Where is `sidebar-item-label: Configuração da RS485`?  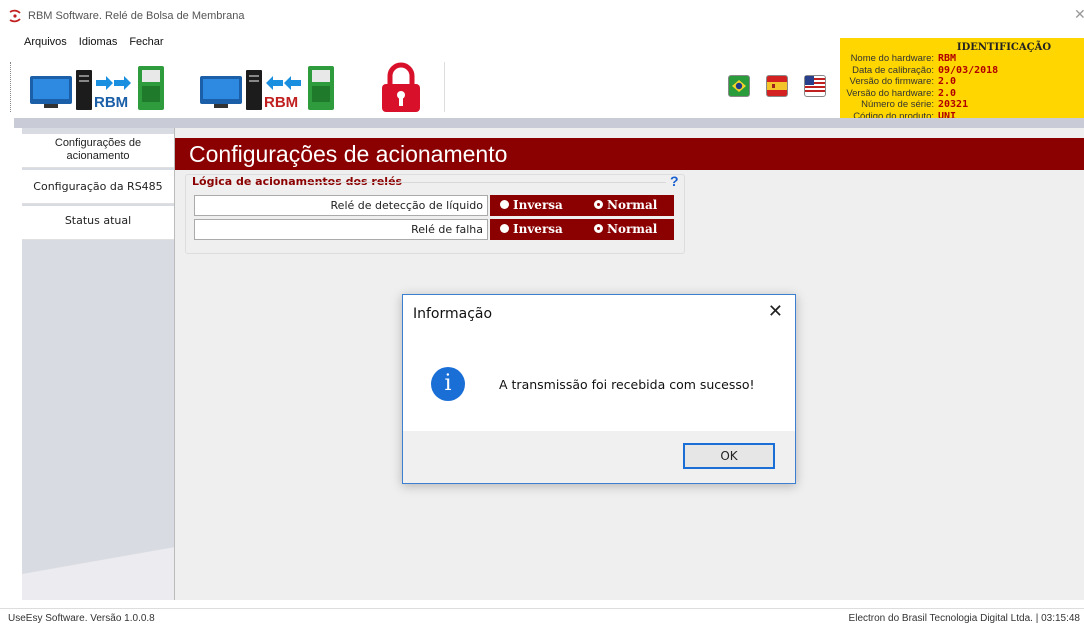 sidebar-item-label: Configuração da RS485 is located at coordinates (98, 186).